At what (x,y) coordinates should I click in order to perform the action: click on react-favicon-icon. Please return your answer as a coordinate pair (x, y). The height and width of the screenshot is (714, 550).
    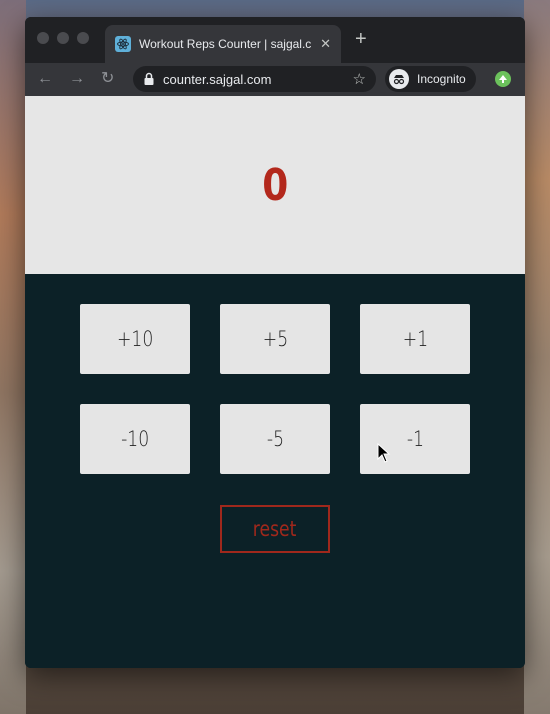
    Looking at the image, I should click on (123, 44).